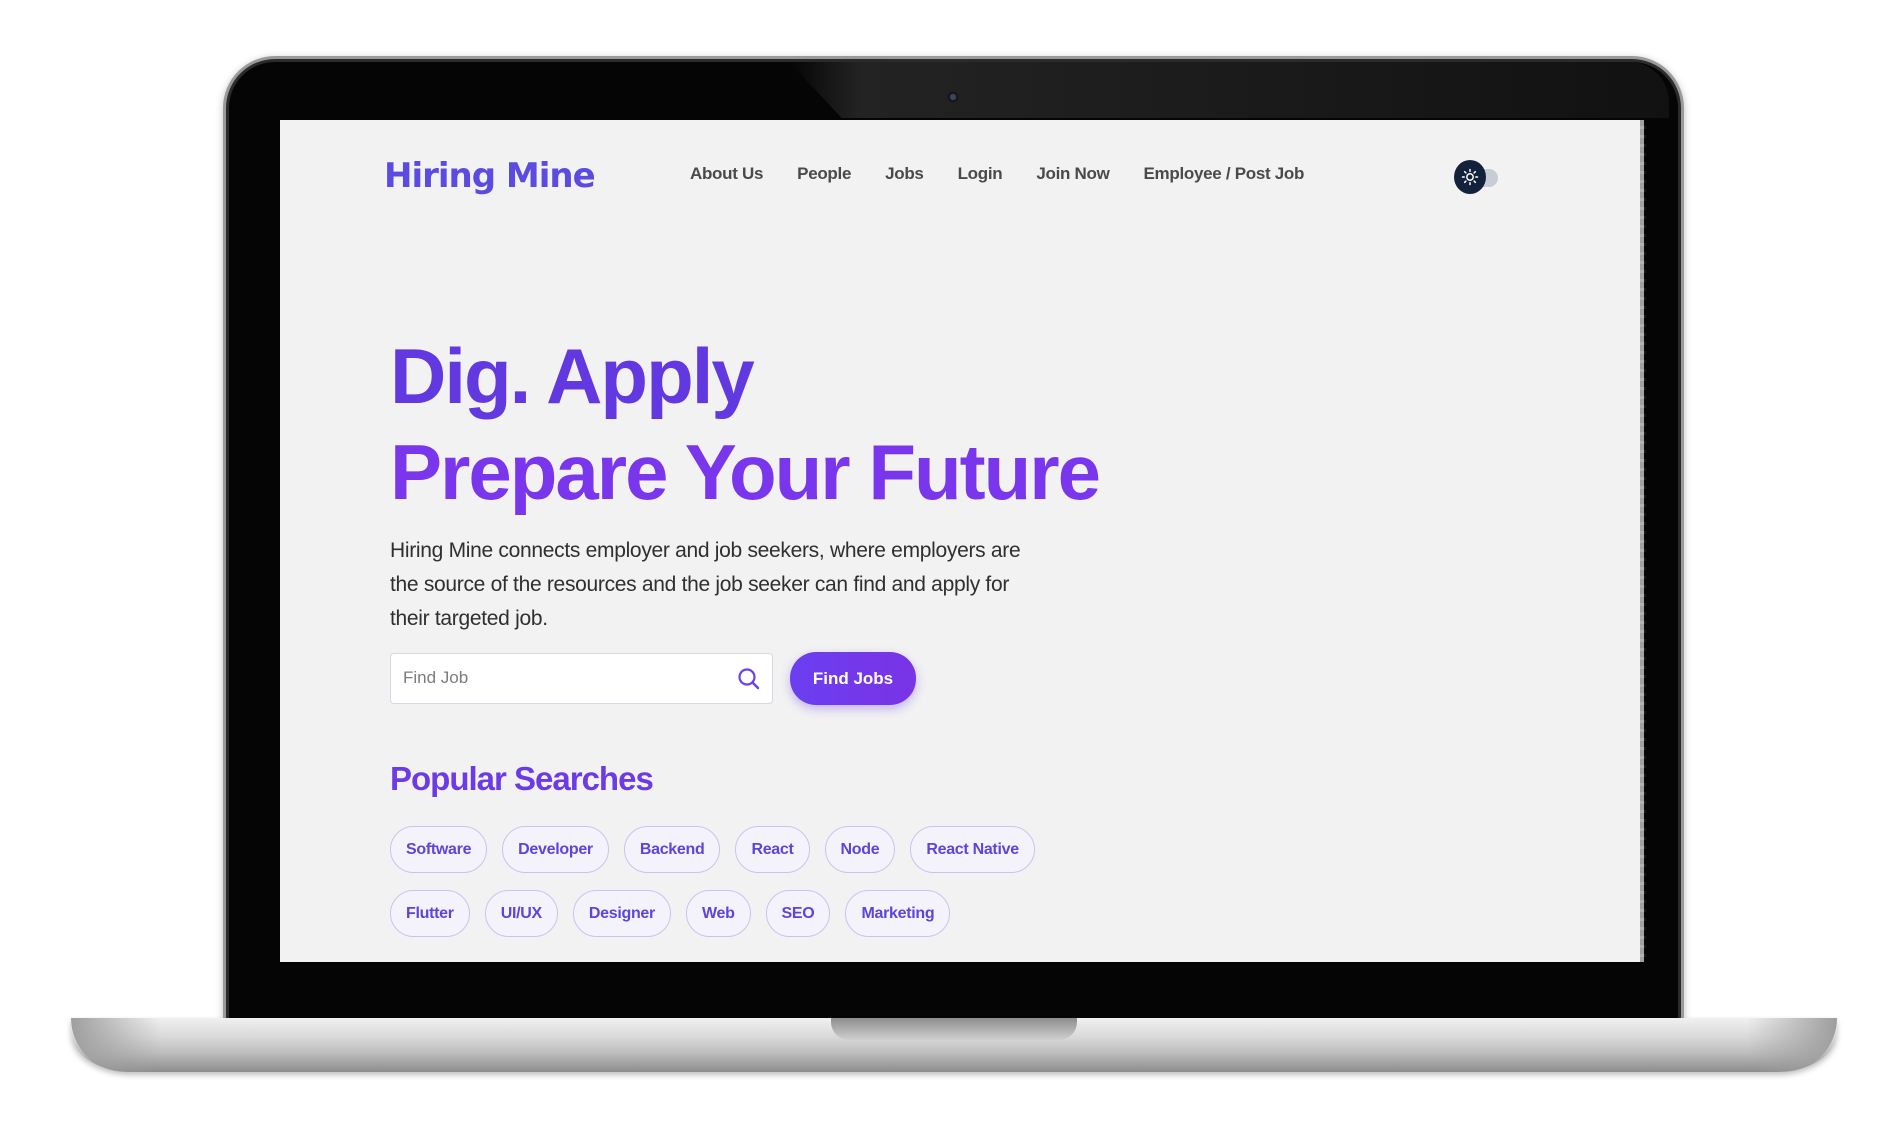 The height and width of the screenshot is (1139, 1895). What do you see at coordinates (980, 174) in the screenshot?
I see `nav-login: Login` at bounding box center [980, 174].